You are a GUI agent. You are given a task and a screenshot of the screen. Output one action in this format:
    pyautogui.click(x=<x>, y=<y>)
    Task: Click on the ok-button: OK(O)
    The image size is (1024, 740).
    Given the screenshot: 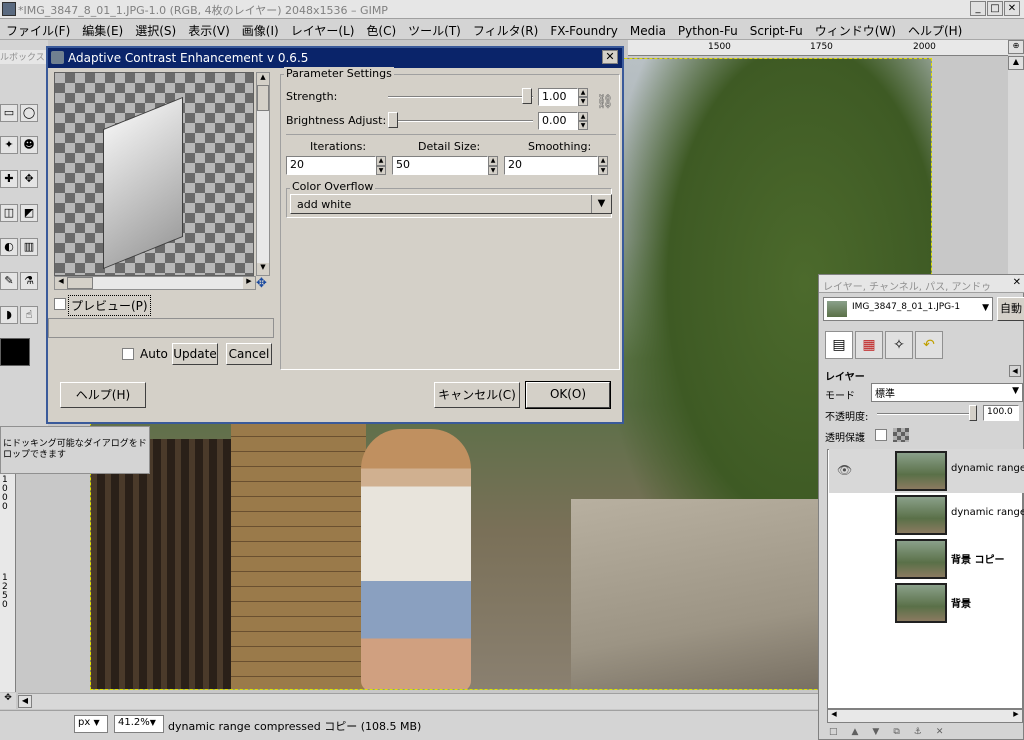 What is the action you would take?
    pyautogui.click(x=568, y=395)
    